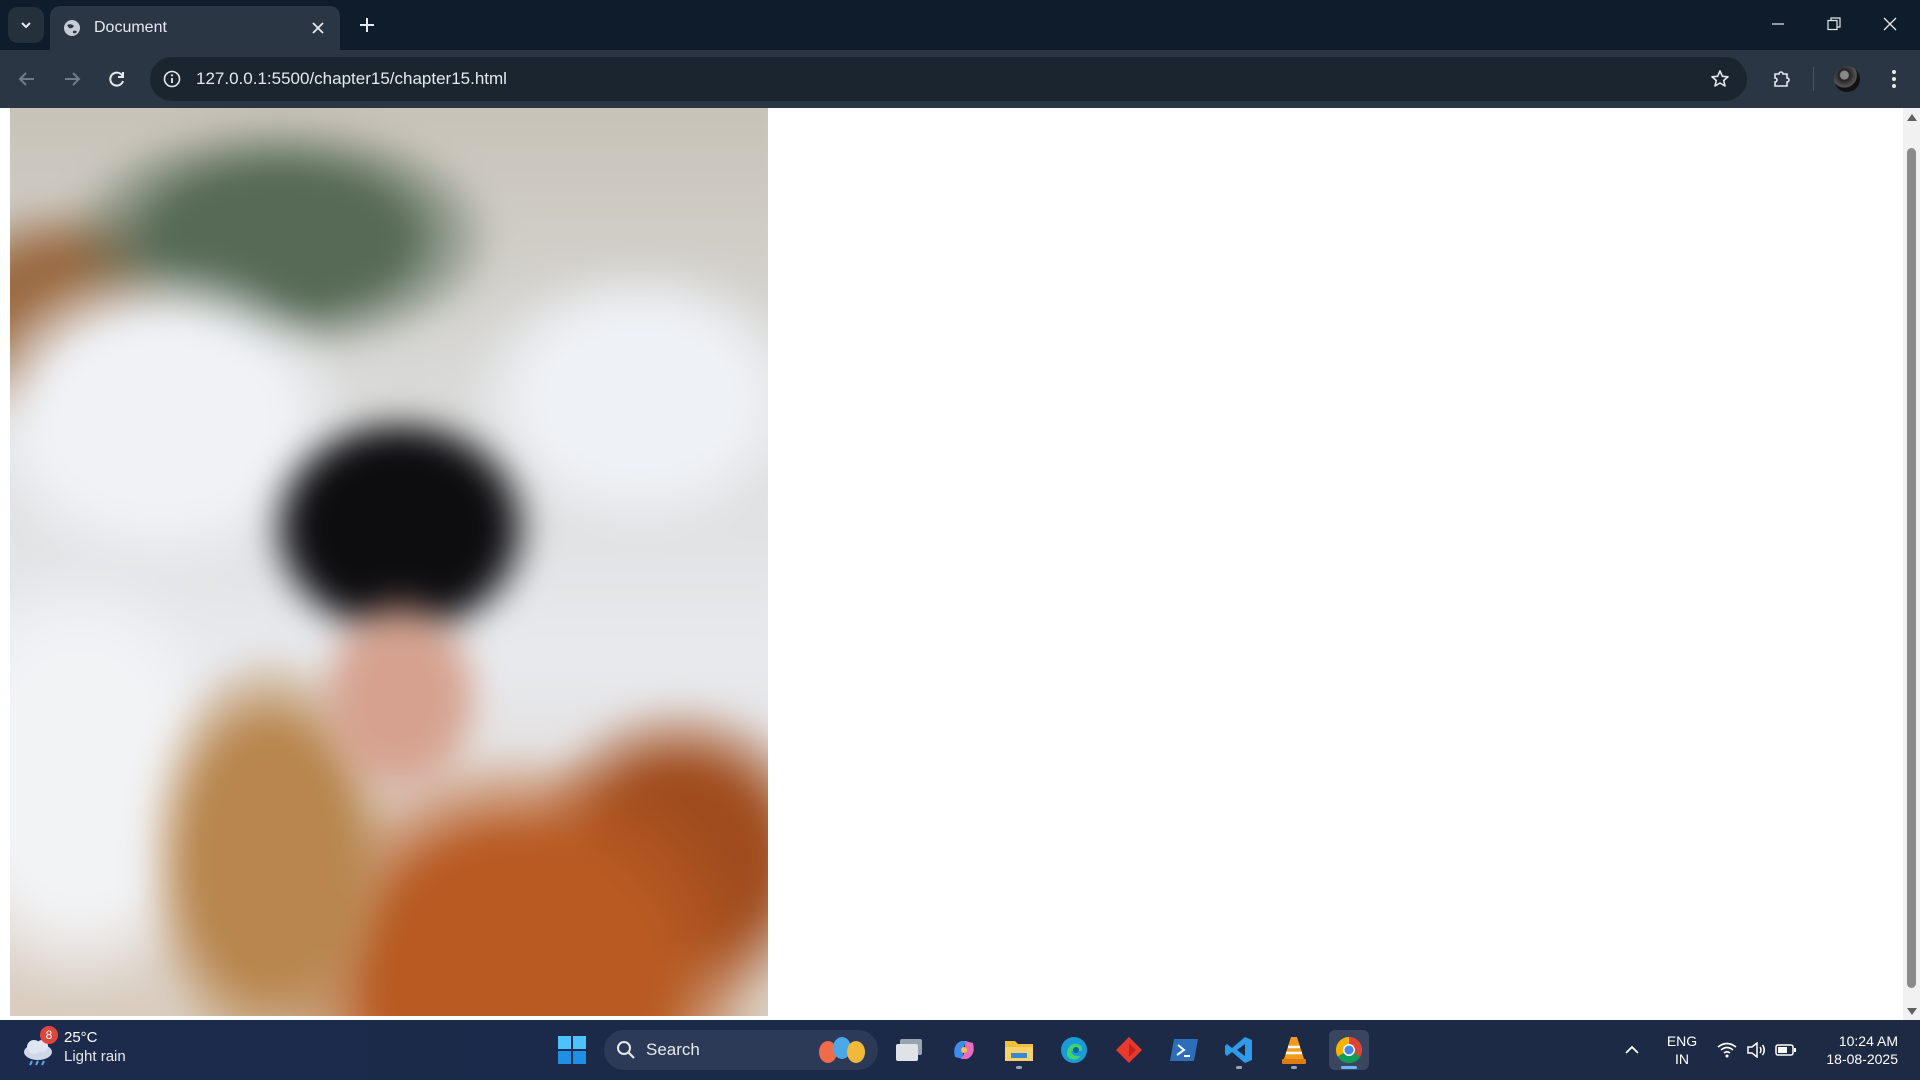 Image resolution: width=1920 pixels, height=1080 pixels. I want to click on puzzle-icon, so click(1782, 79).